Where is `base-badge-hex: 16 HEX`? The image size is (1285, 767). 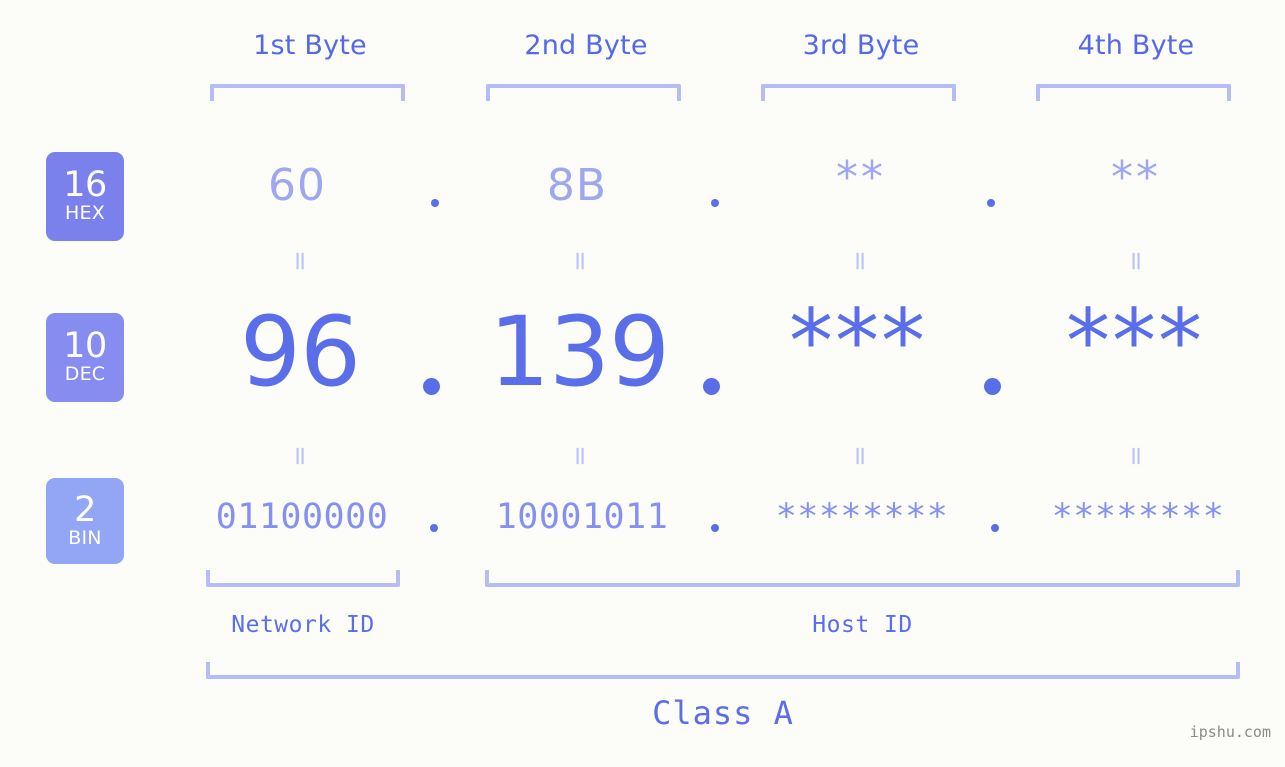
base-badge-hex: 16 HEX is located at coordinates (85, 196).